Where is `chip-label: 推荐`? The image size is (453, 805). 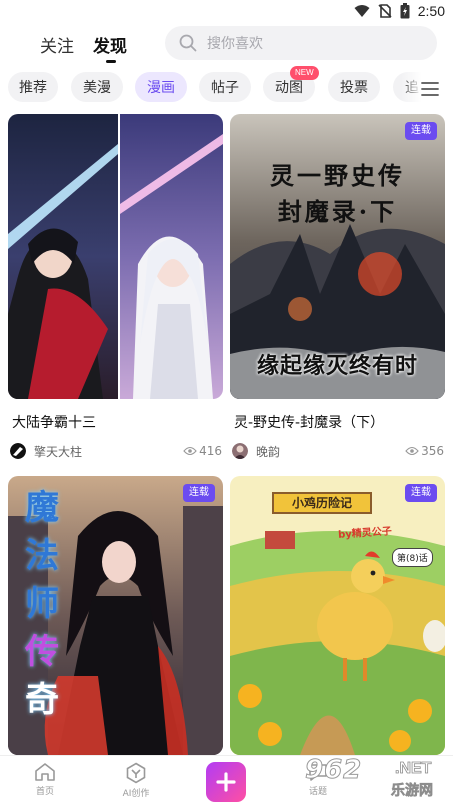 chip-label: 推荐 is located at coordinates (33, 88).